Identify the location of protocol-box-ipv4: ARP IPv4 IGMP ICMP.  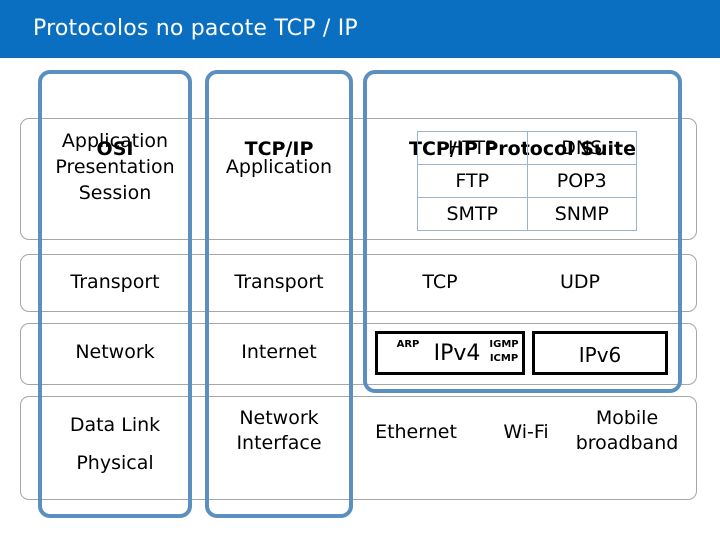
(450, 353).